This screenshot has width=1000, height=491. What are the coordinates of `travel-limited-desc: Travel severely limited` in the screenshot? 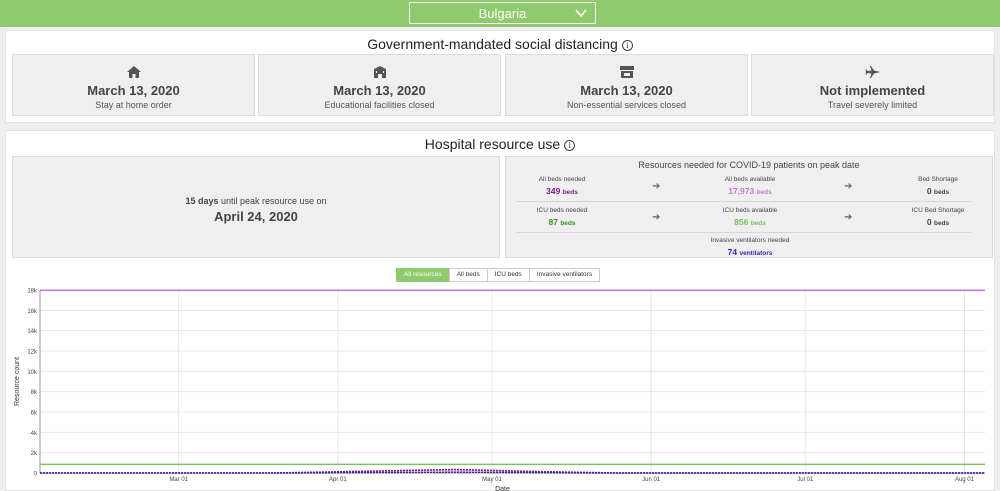 It's located at (872, 105).